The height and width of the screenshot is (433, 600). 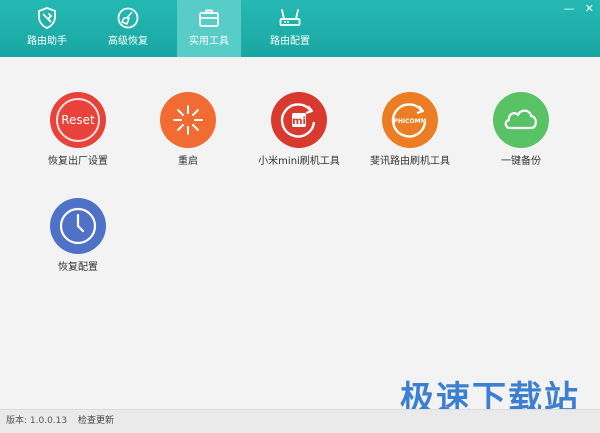 What do you see at coordinates (209, 18) in the screenshot?
I see `toolbox-icon` at bounding box center [209, 18].